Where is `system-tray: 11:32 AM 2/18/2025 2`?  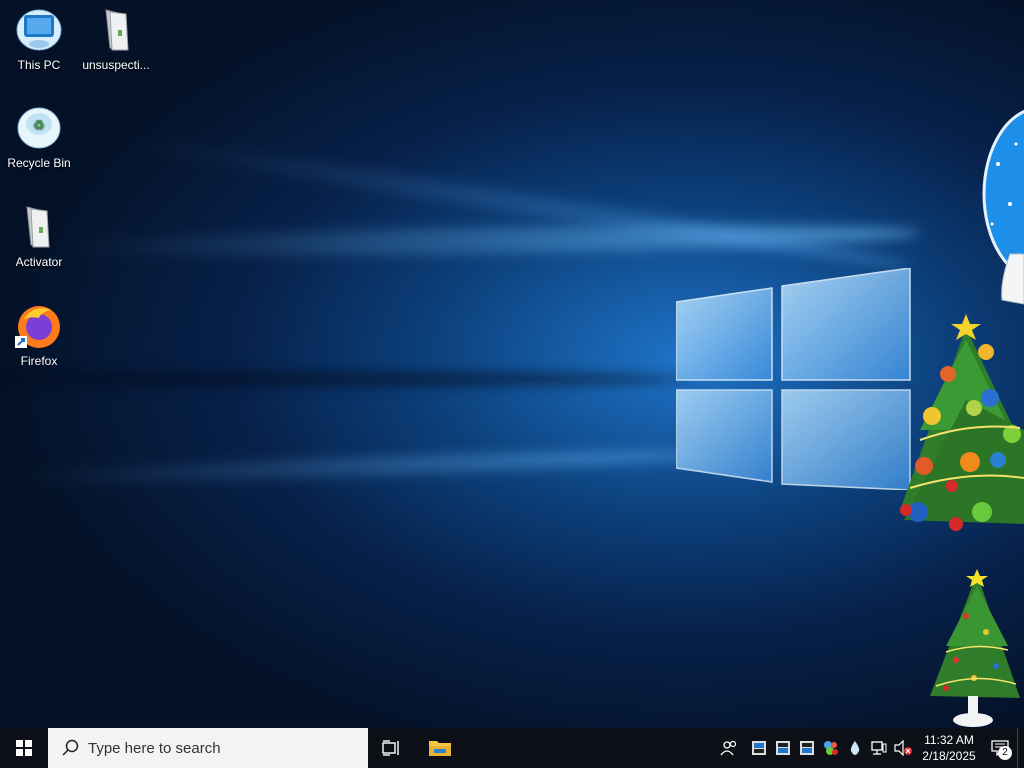
system-tray: 11:32 AM 2/18/2025 2 is located at coordinates (867, 748).